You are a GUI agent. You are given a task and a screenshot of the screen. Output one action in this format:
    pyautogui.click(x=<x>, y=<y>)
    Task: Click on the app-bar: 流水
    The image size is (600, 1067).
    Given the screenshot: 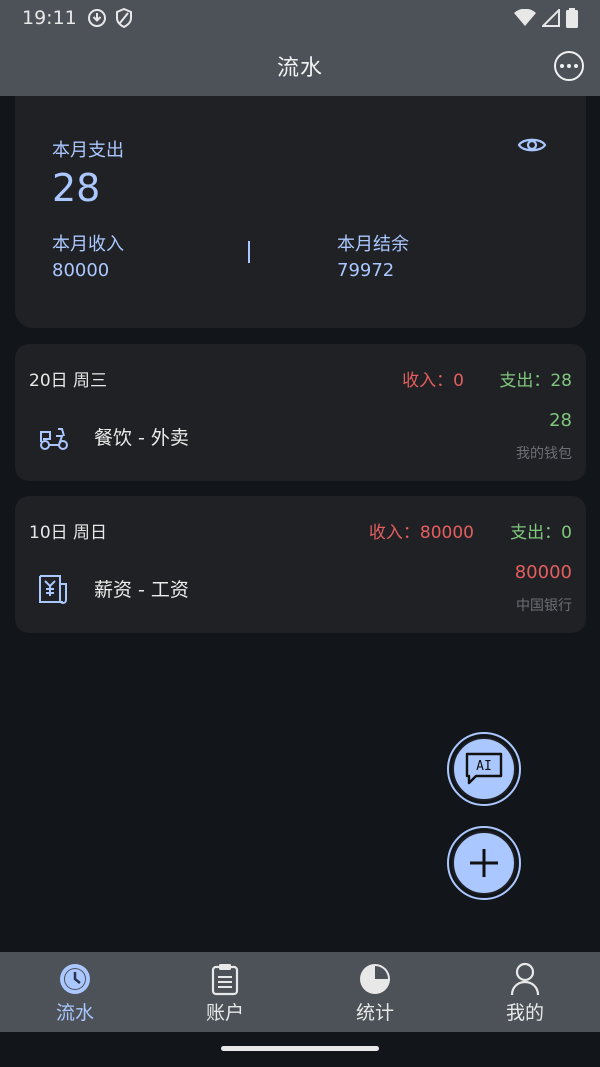 What is the action you would take?
    pyautogui.click(x=300, y=66)
    